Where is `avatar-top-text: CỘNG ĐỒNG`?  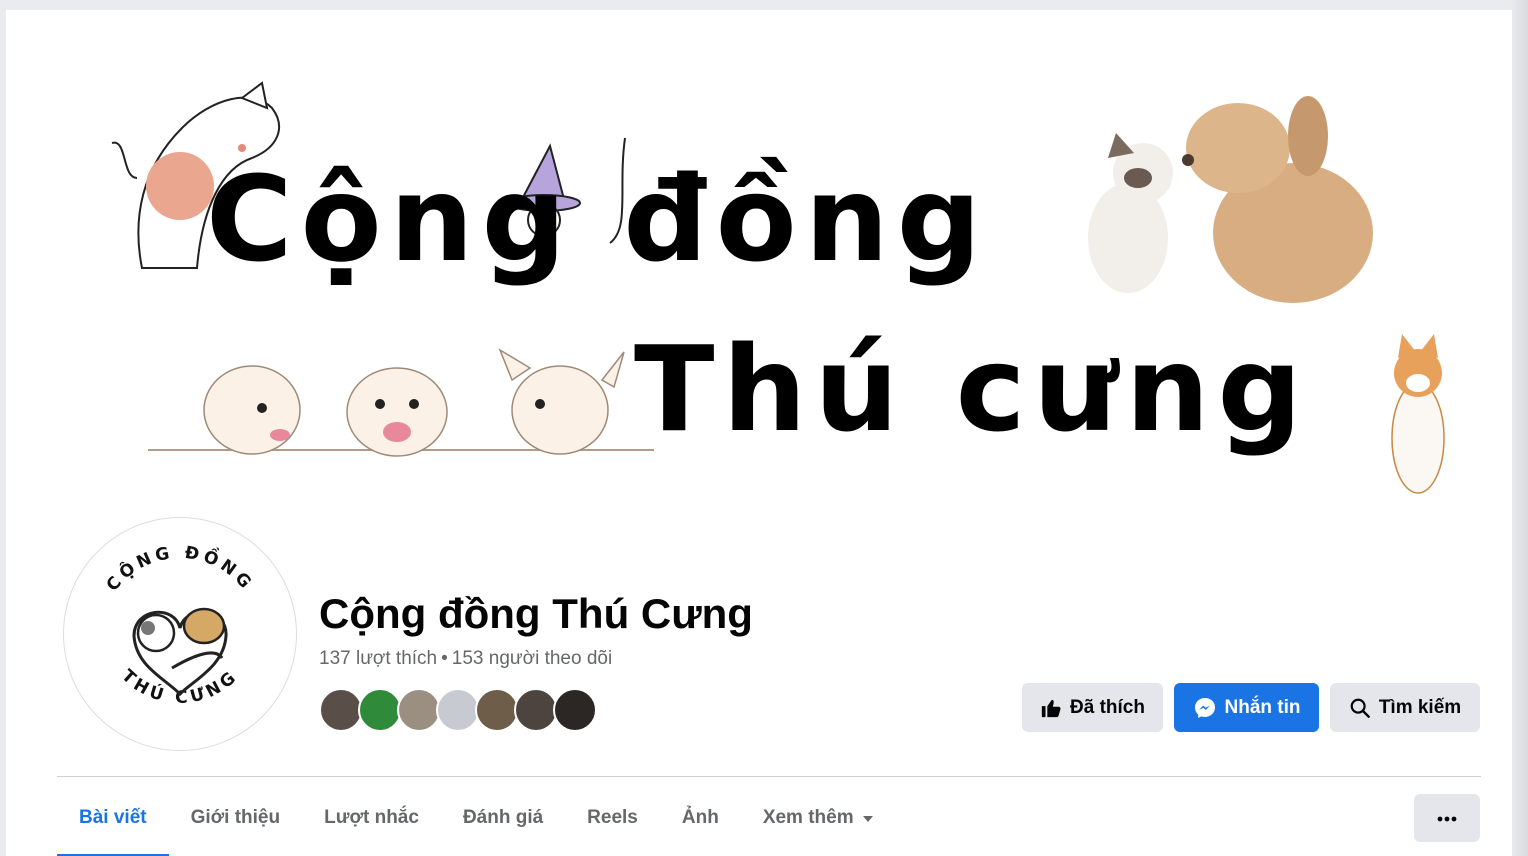 avatar-top-text: CỘNG ĐỒNG is located at coordinates (178, 569).